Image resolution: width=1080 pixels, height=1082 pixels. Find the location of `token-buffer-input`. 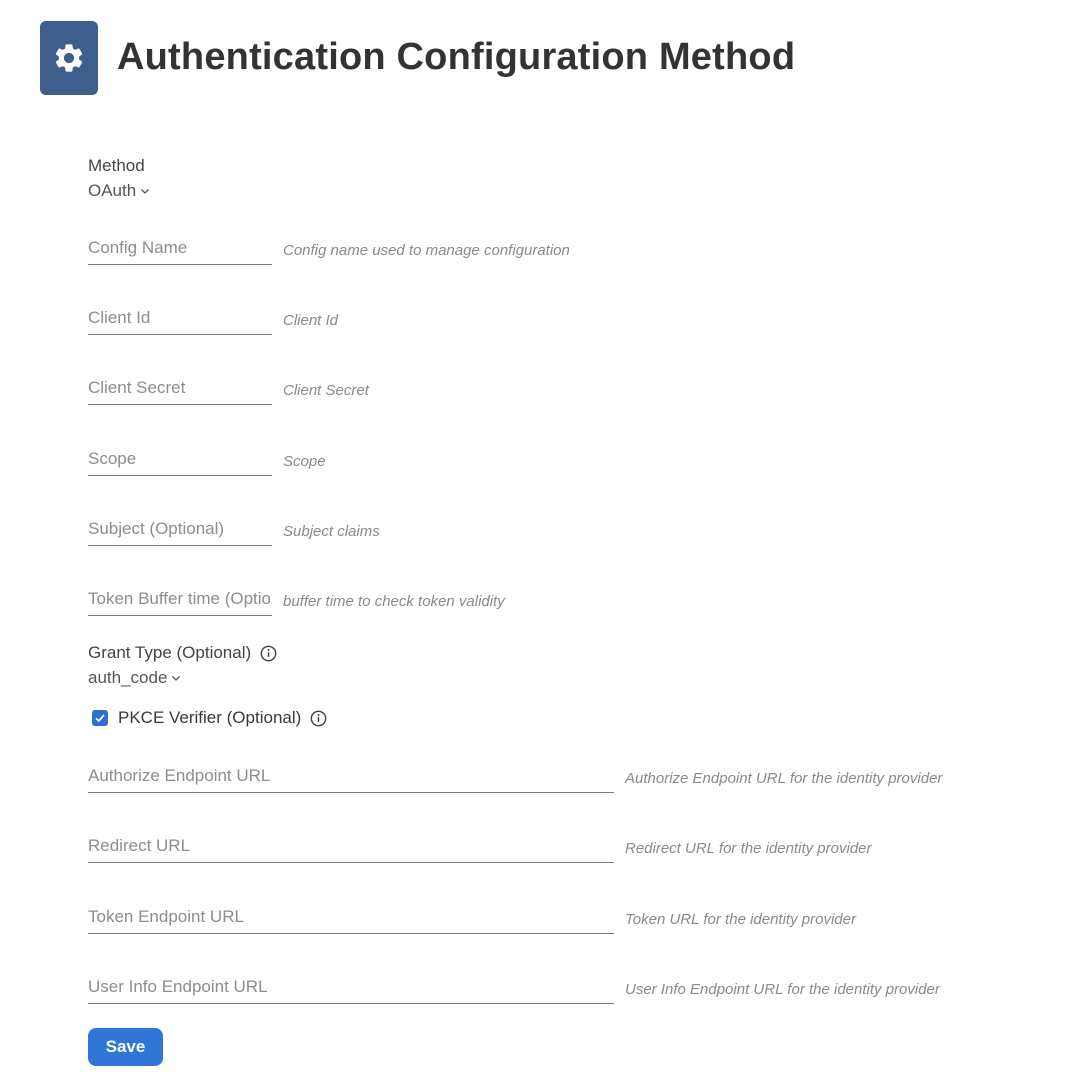

token-buffer-input is located at coordinates (180, 598).